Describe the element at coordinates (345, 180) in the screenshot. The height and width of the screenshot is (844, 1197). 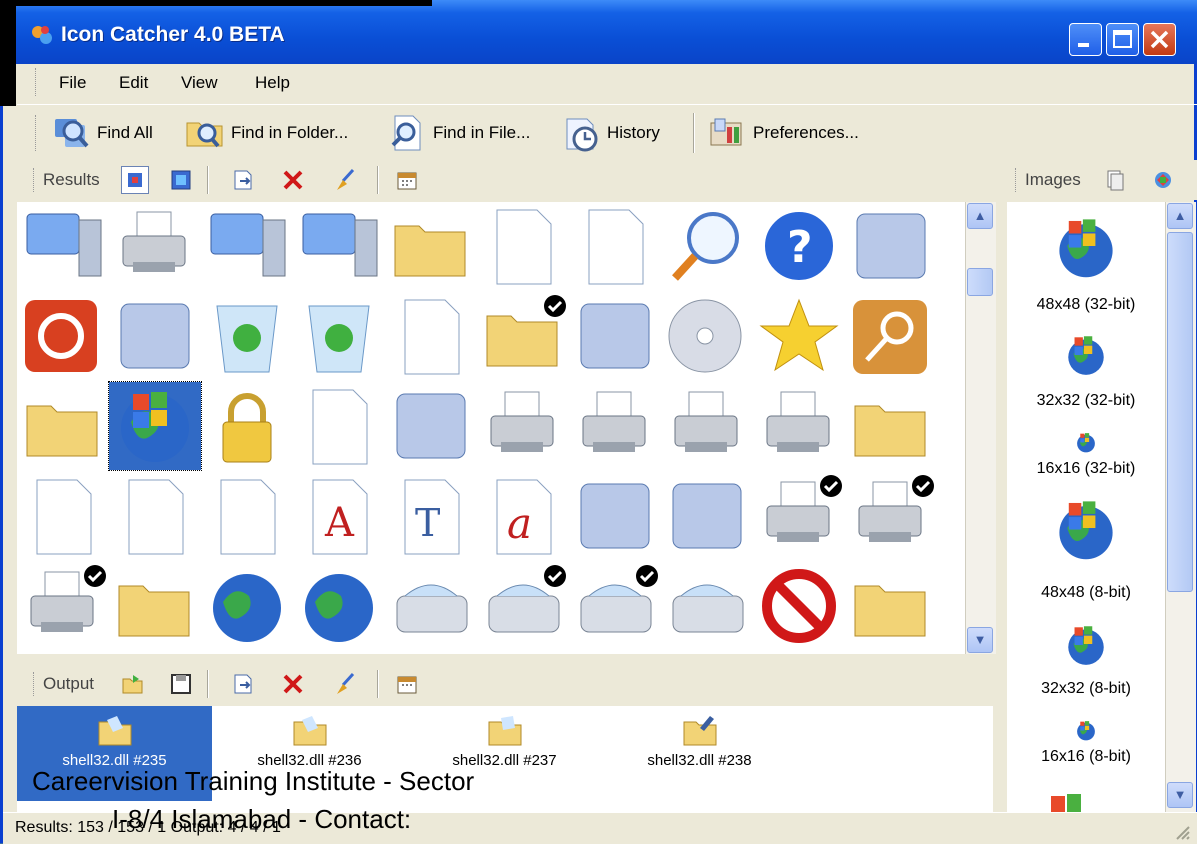
I see `clear-broom-icon` at that location.